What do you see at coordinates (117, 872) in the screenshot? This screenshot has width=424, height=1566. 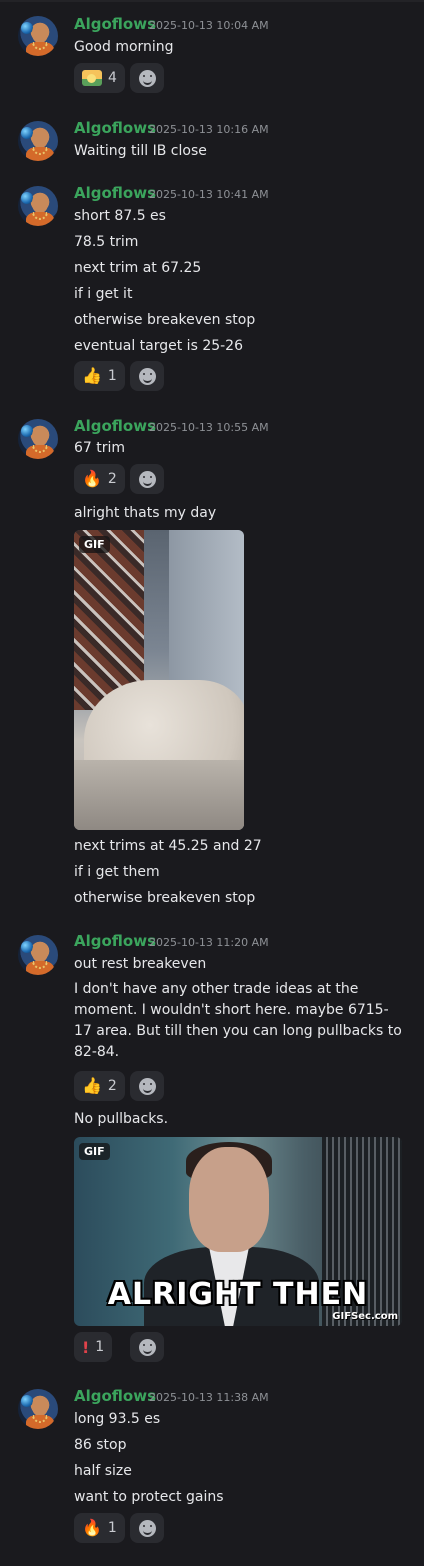 I see `message-text: if i get them` at bounding box center [117, 872].